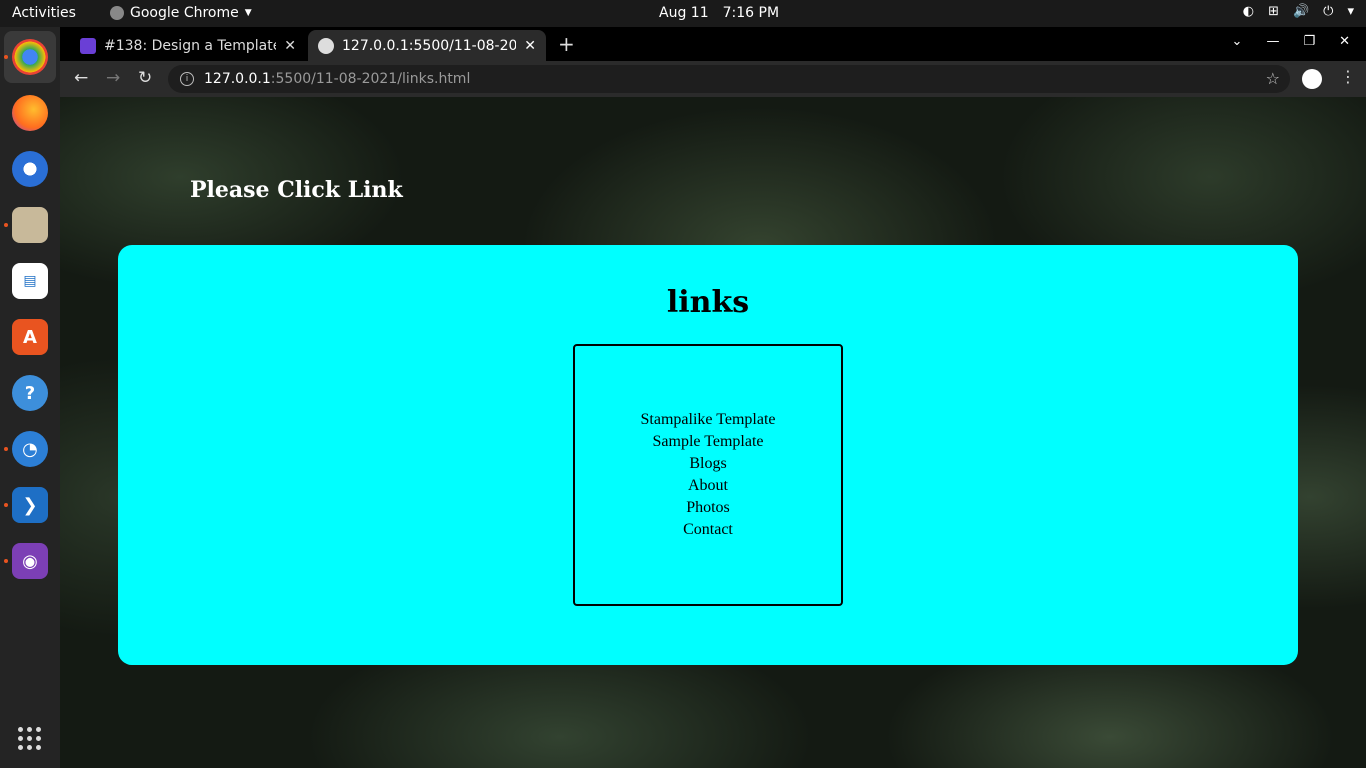 Image resolution: width=1366 pixels, height=768 pixels. I want to click on system-tray: ◐ ⊞ 🔊 ⏻ ▾, so click(1298, 11).